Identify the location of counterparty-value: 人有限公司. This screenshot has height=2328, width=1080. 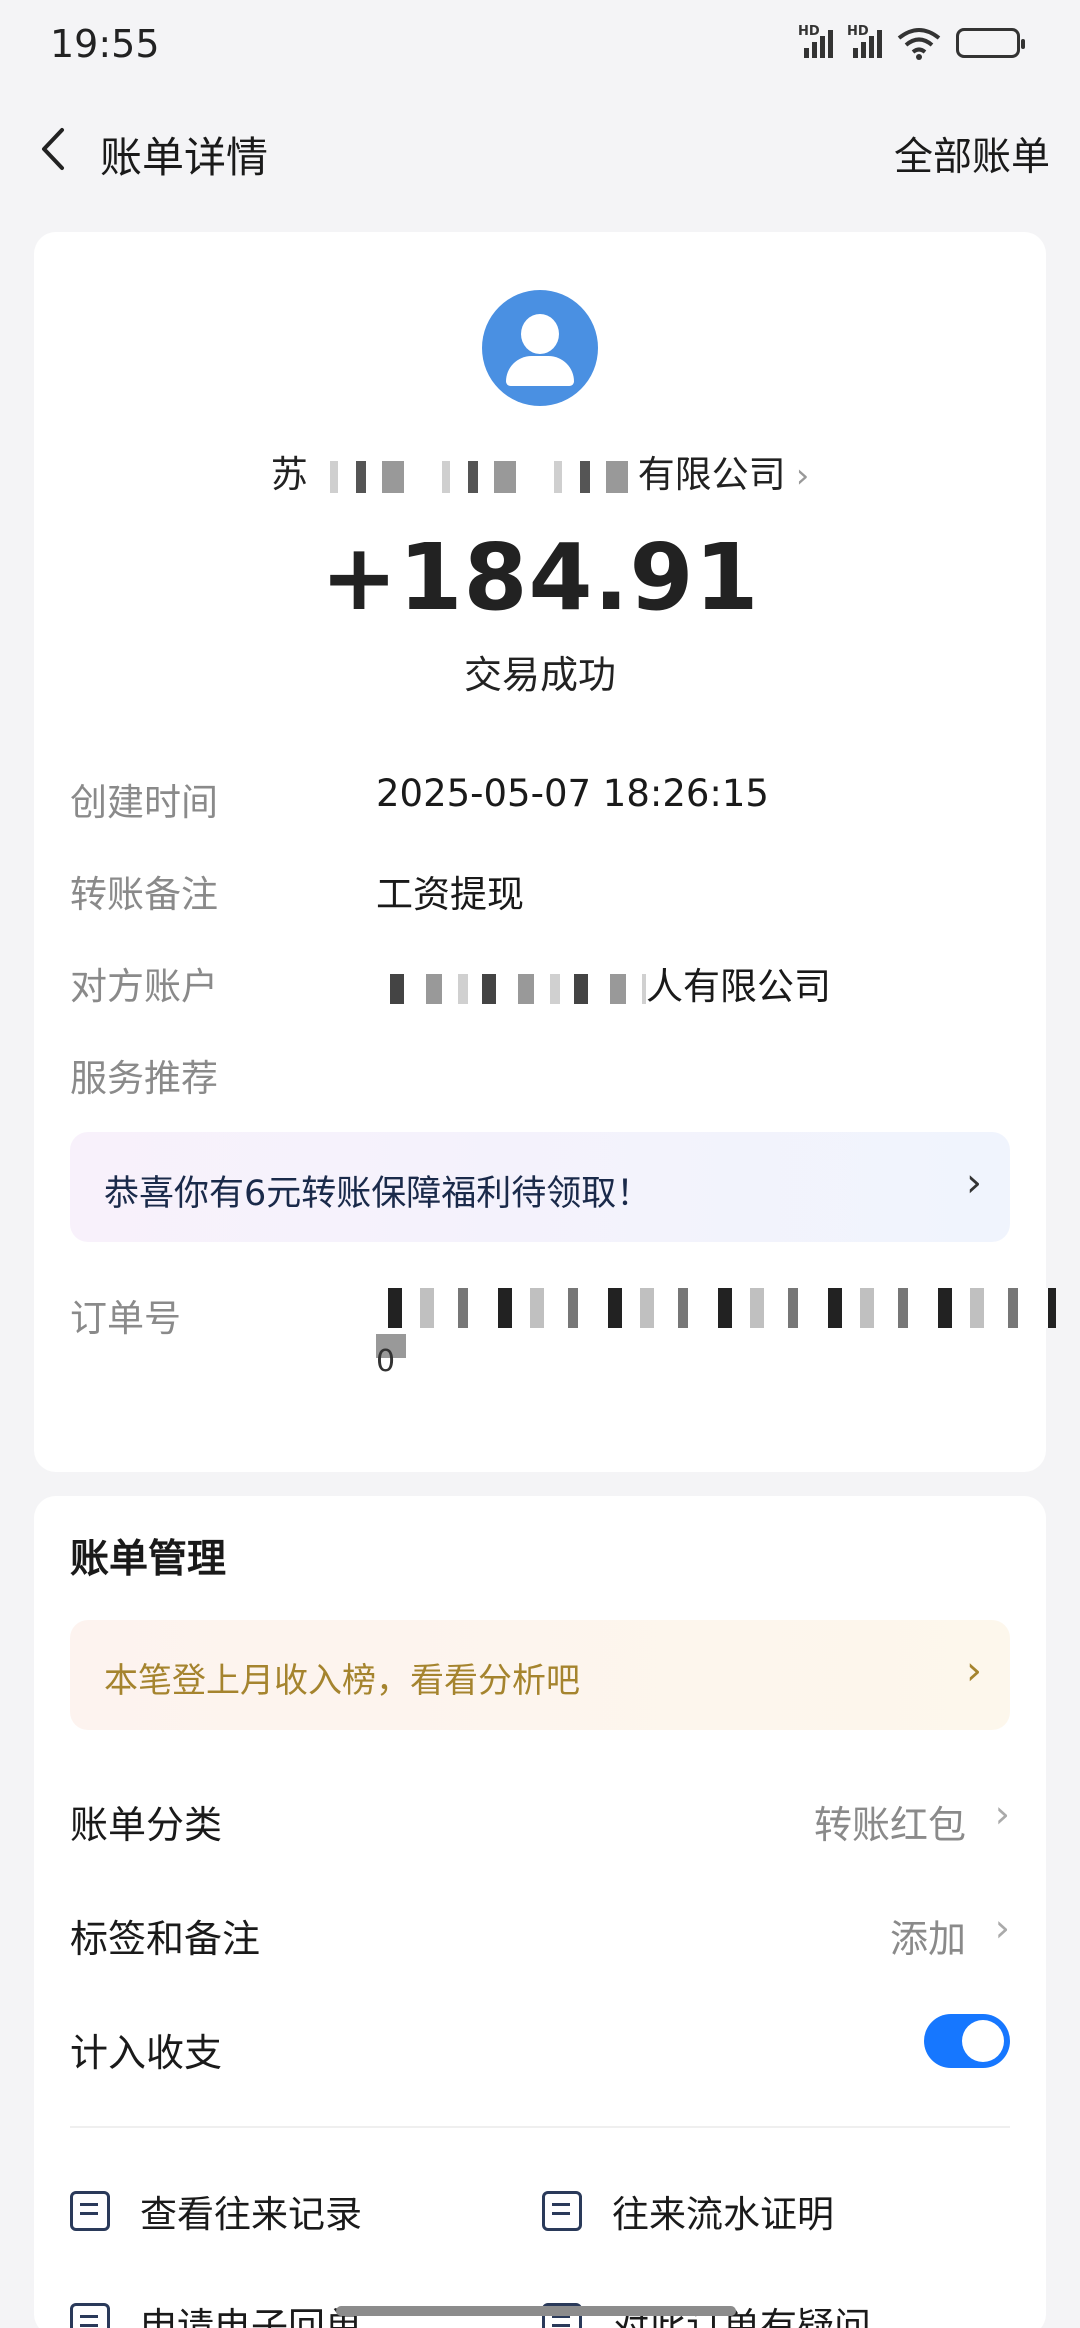
(603, 983).